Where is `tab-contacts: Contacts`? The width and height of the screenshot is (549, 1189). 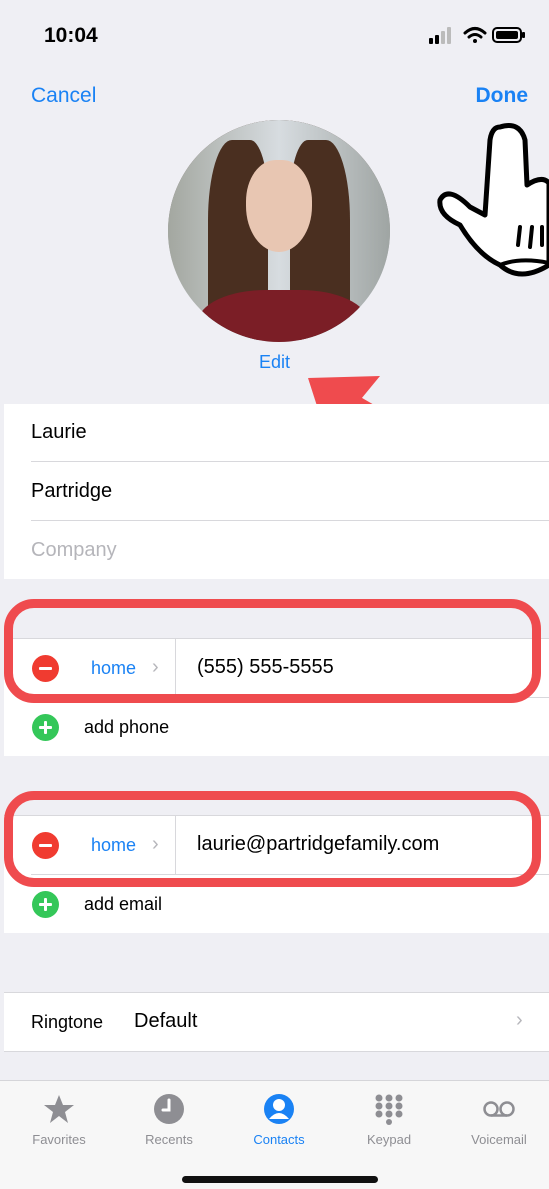 tab-contacts: Contacts is located at coordinates (279, 1121).